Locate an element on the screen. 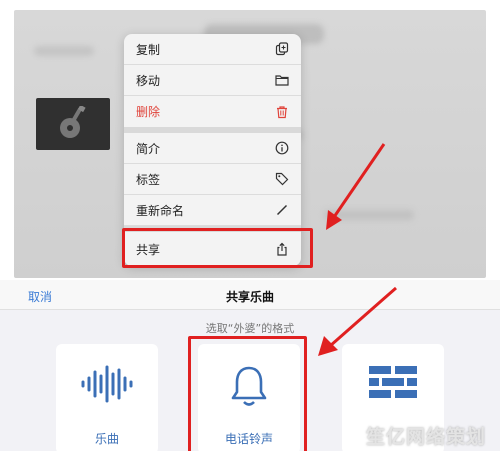 This screenshot has height=451, width=500. share-sheet-header: 取消 共享乐曲 is located at coordinates (250, 295).